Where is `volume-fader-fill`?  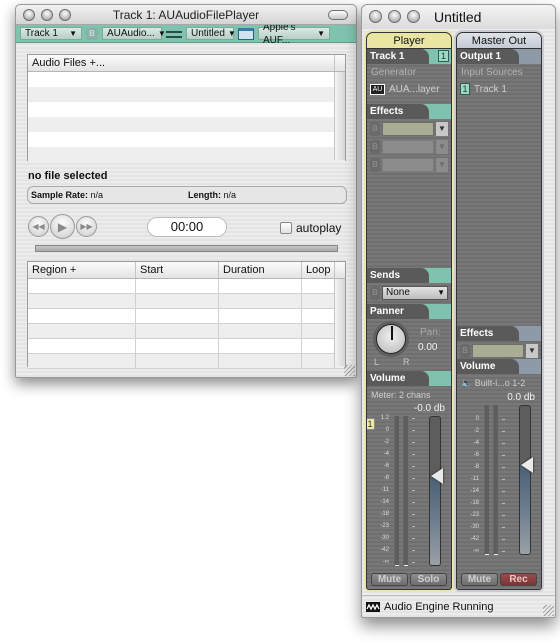
volume-fader-fill is located at coordinates (435, 520).